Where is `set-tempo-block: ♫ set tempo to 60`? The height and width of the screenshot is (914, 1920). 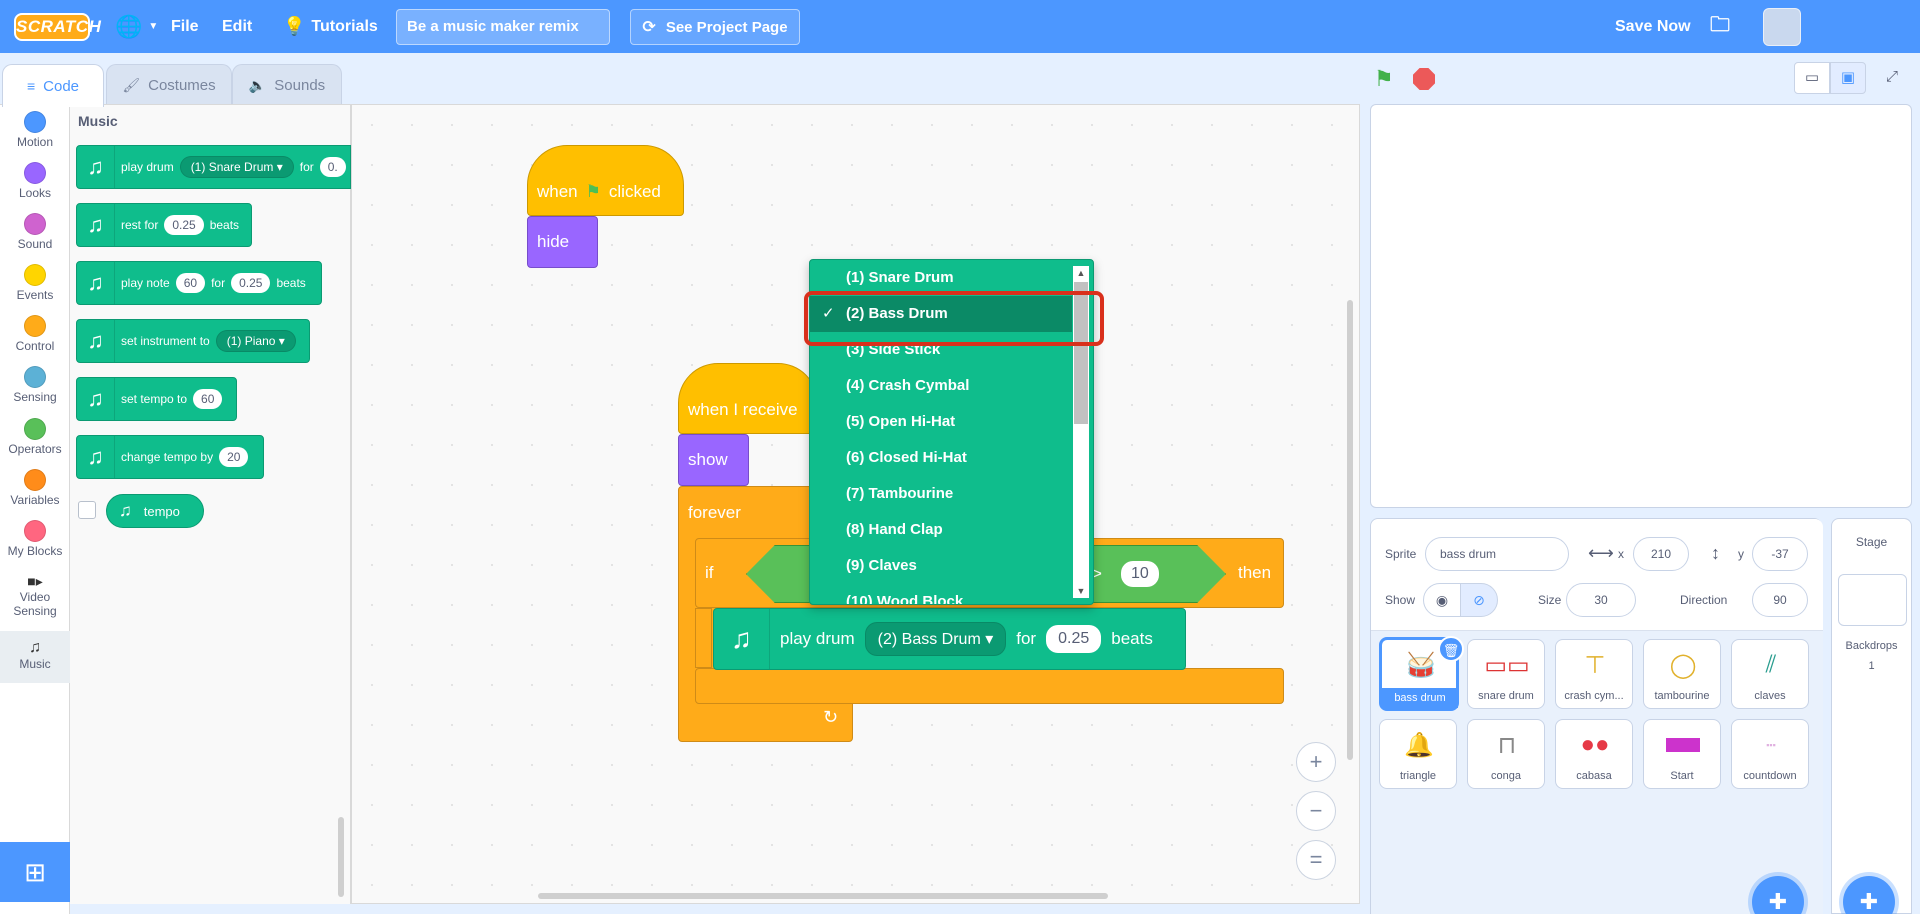 set-tempo-block: ♫ set tempo to 60 is located at coordinates (156, 399).